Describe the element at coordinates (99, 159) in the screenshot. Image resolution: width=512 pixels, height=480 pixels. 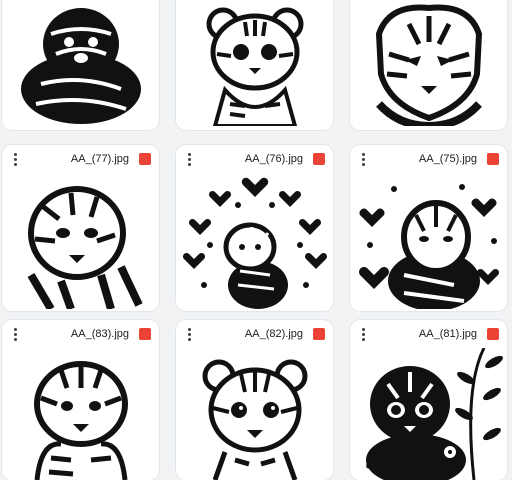
I see `file-name: AA_(77).jpg` at that location.